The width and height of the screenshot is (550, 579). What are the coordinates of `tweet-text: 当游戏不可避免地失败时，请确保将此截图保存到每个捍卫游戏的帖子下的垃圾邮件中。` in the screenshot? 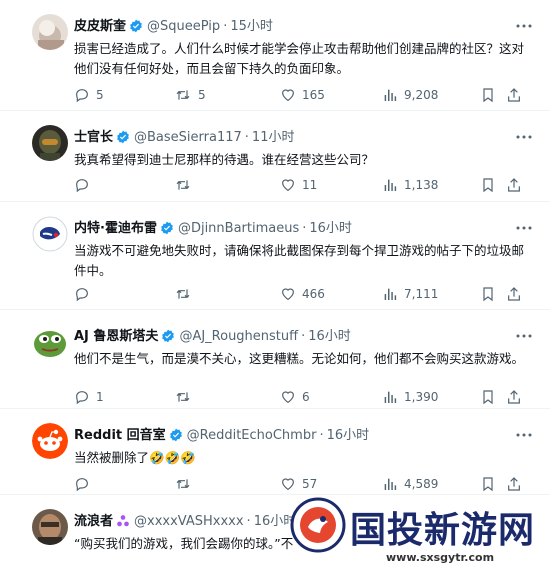 It's located at (299, 260).